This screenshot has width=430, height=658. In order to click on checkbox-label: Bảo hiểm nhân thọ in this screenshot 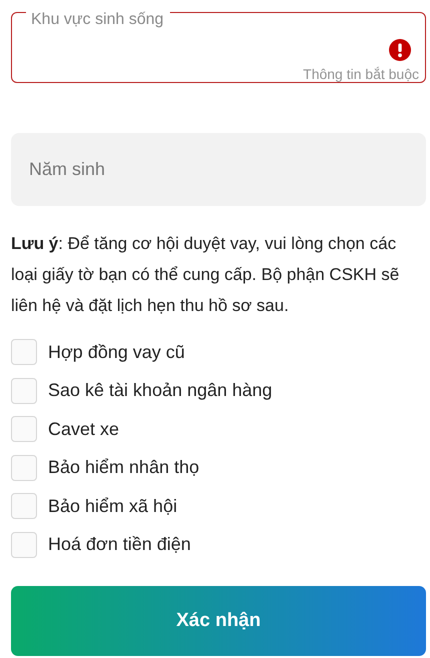, I will do `click(124, 467)`.